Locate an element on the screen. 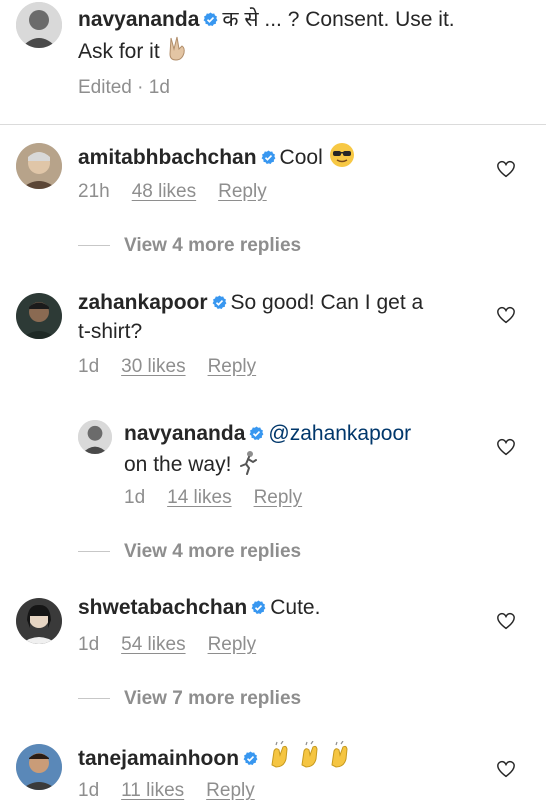  comment-1-view-more-replies: View 4 more replies is located at coordinates (189, 246).